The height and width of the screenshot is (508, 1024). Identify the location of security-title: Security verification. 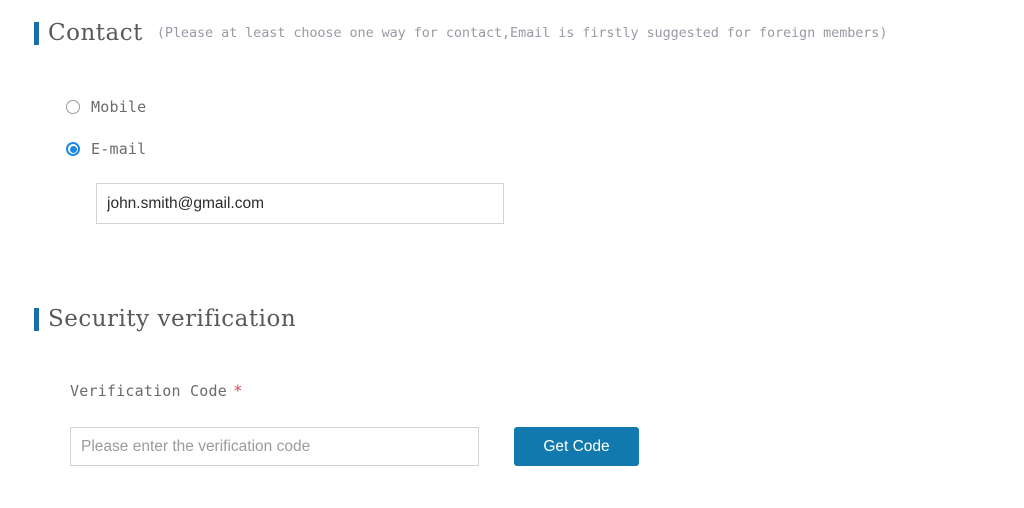
(172, 319).